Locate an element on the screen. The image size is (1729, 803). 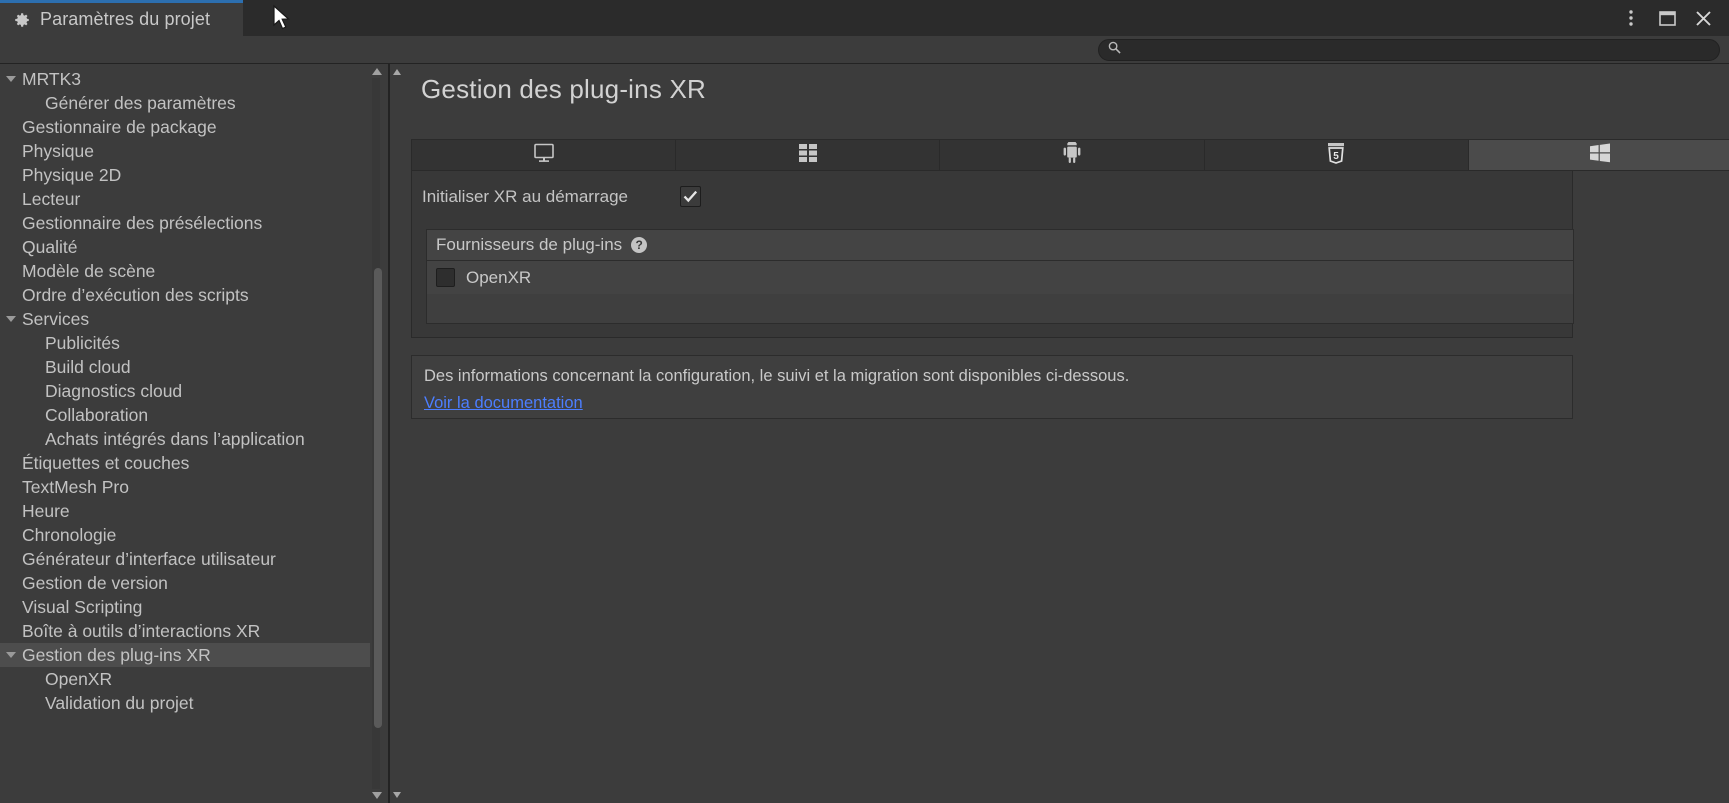
sidebar-item: TextMesh Pro is located at coordinates (185, 487).